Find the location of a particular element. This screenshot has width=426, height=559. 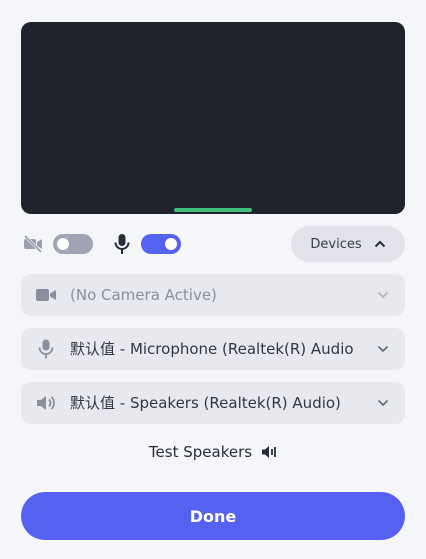

camera-off-icon is located at coordinates (33, 244).